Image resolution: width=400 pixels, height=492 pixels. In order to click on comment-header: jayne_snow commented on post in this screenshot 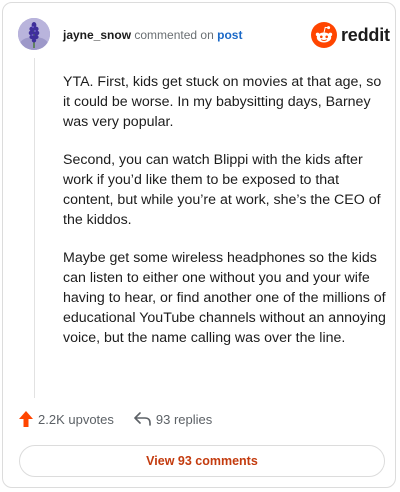, I will do `click(152, 35)`.